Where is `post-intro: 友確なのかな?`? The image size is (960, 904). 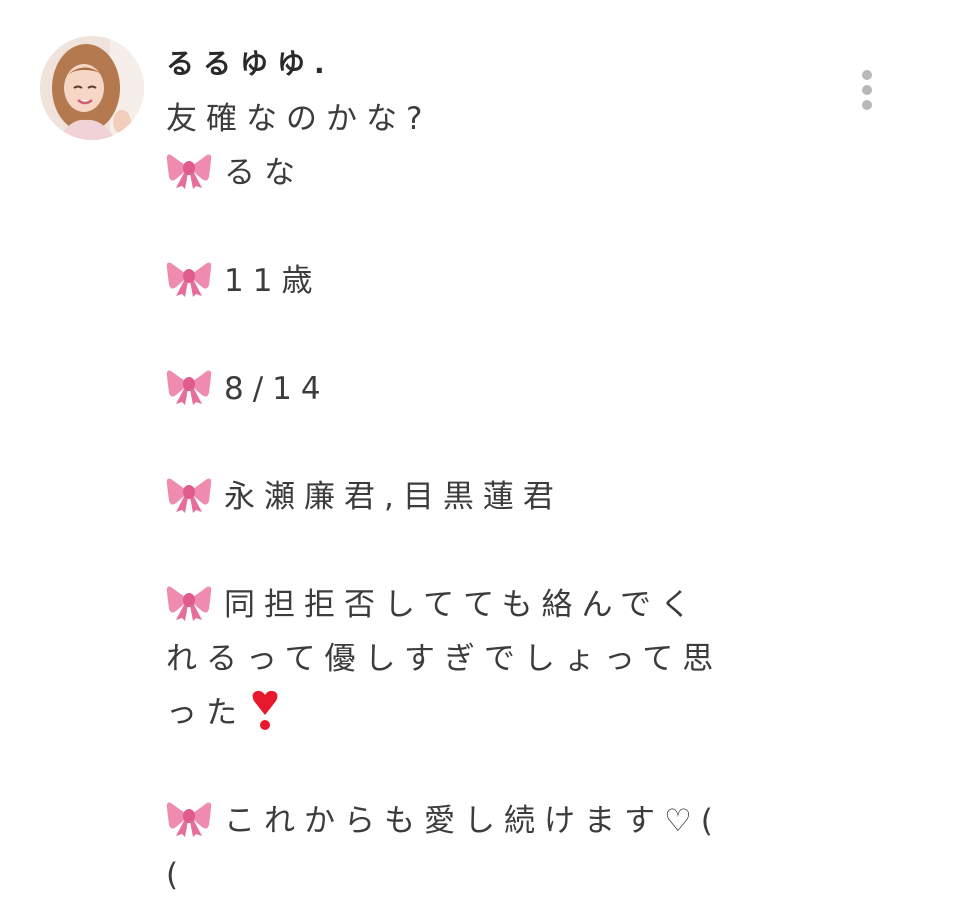
post-intro: 友確なのかな? is located at coordinates (299, 119).